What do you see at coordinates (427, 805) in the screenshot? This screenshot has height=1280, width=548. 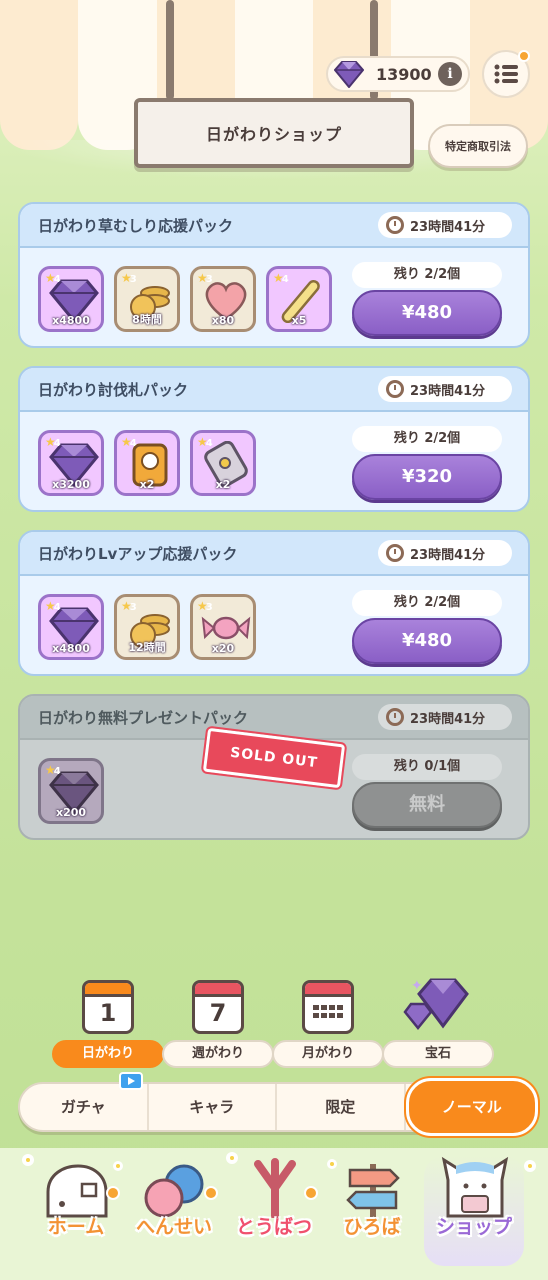 I see `free-button-disabled: 無料` at bounding box center [427, 805].